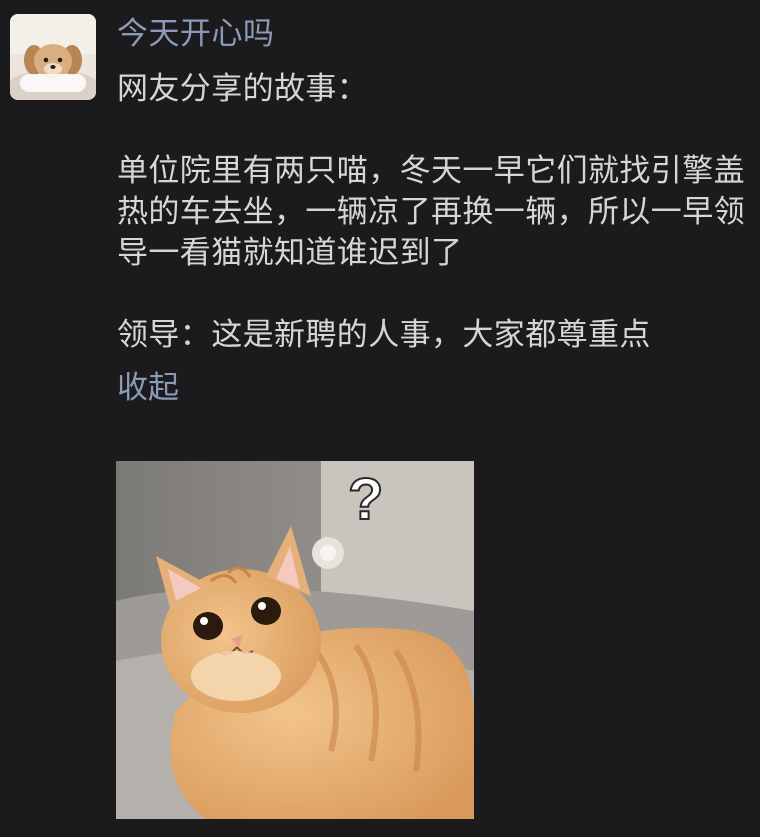  I want to click on question-mark: ?, so click(365, 499).